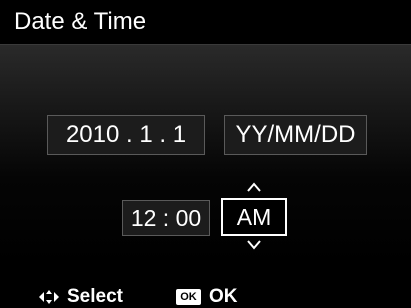  What do you see at coordinates (254, 187) in the screenshot?
I see `chevron-up-icon` at bounding box center [254, 187].